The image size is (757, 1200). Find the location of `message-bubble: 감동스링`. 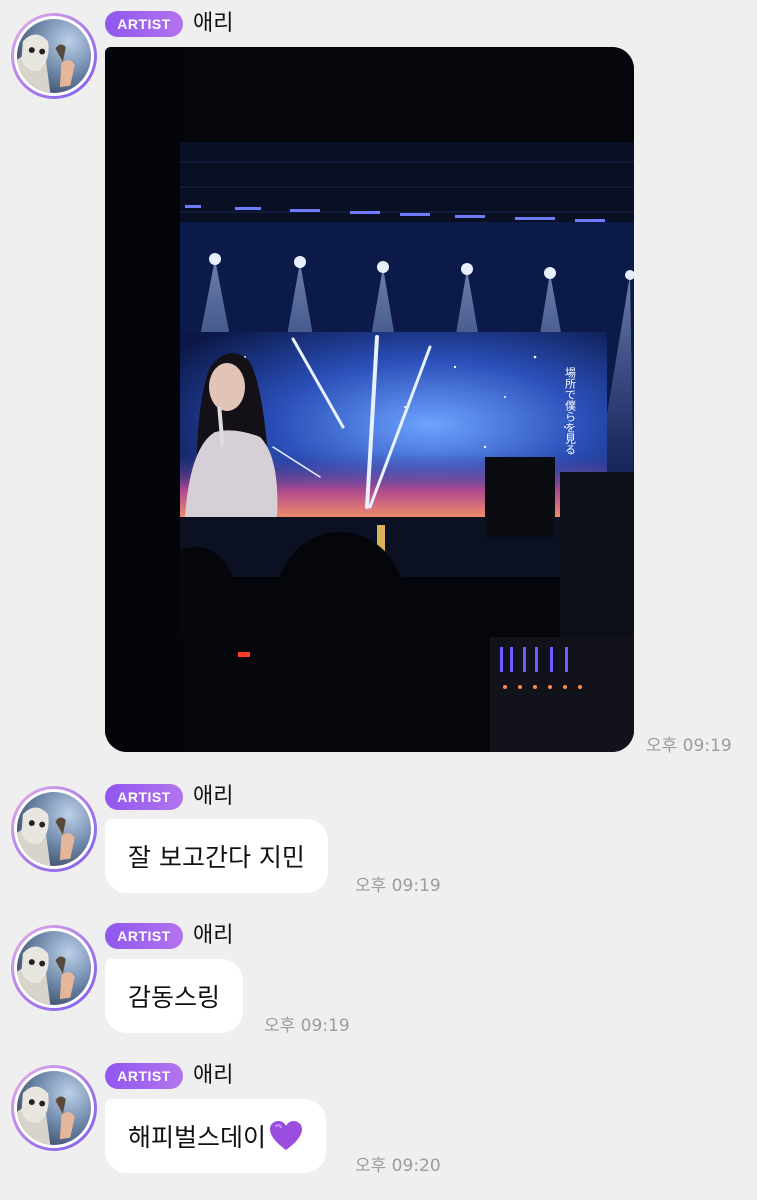

message-bubble: 감동스링 is located at coordinates (174, 996).